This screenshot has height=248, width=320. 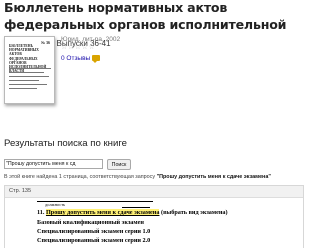 I want to click on item-number: 11., so click(x=41, y=212).